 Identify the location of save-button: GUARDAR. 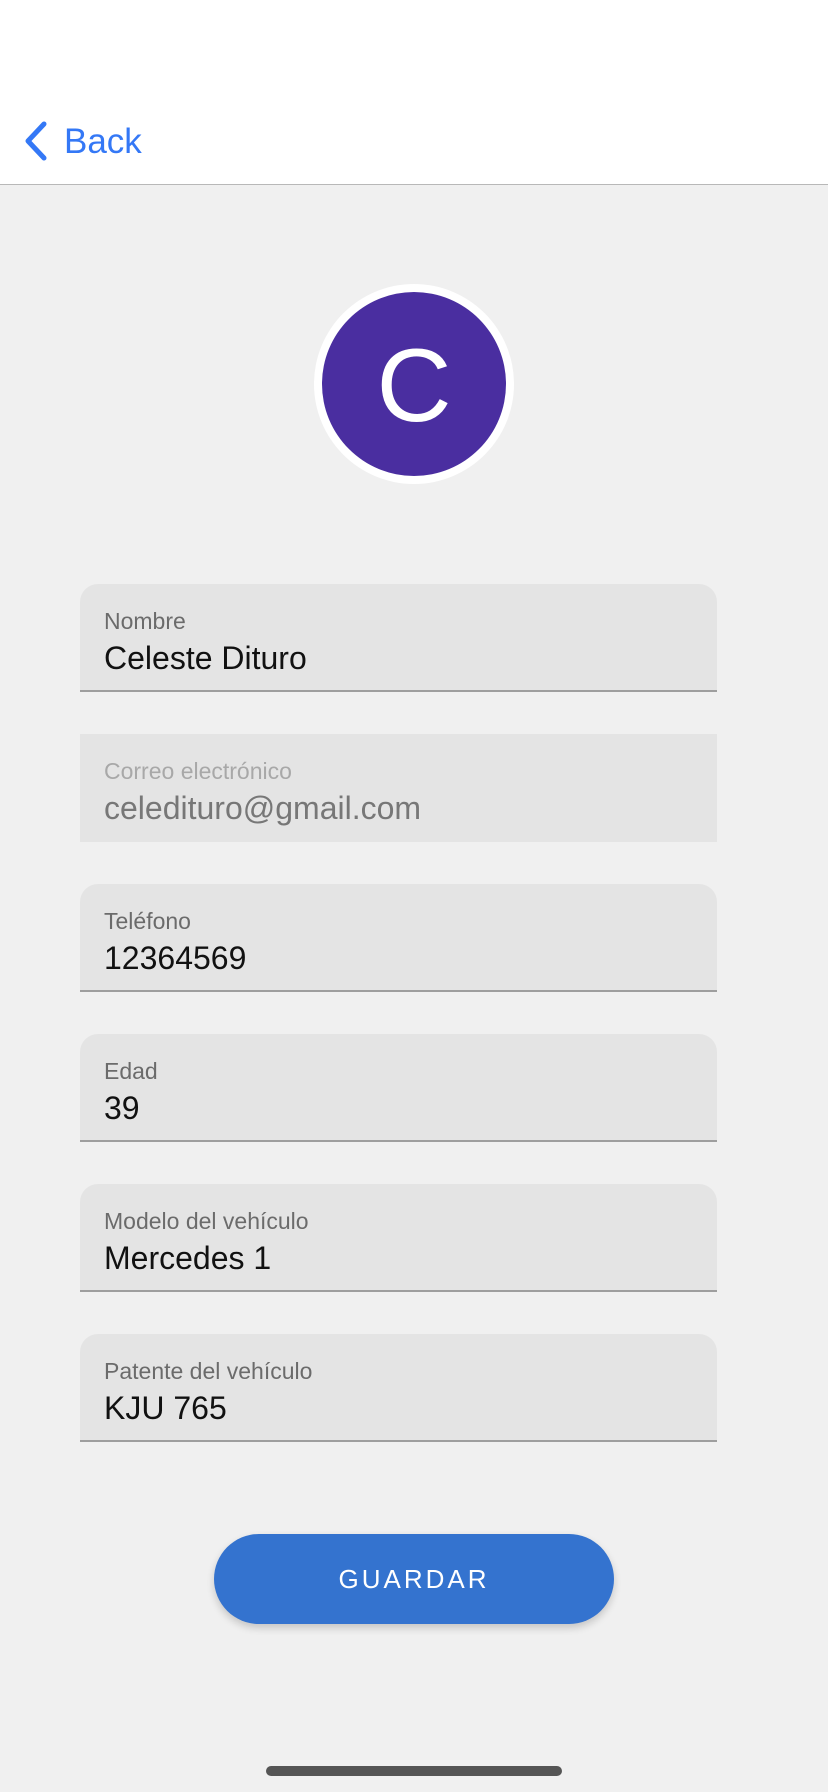
(414, 1579).